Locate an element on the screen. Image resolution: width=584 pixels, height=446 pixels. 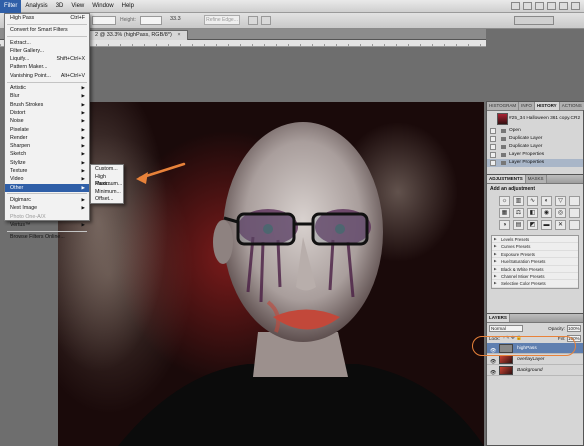
layer-name: Background is located at coordinates (530, 370).